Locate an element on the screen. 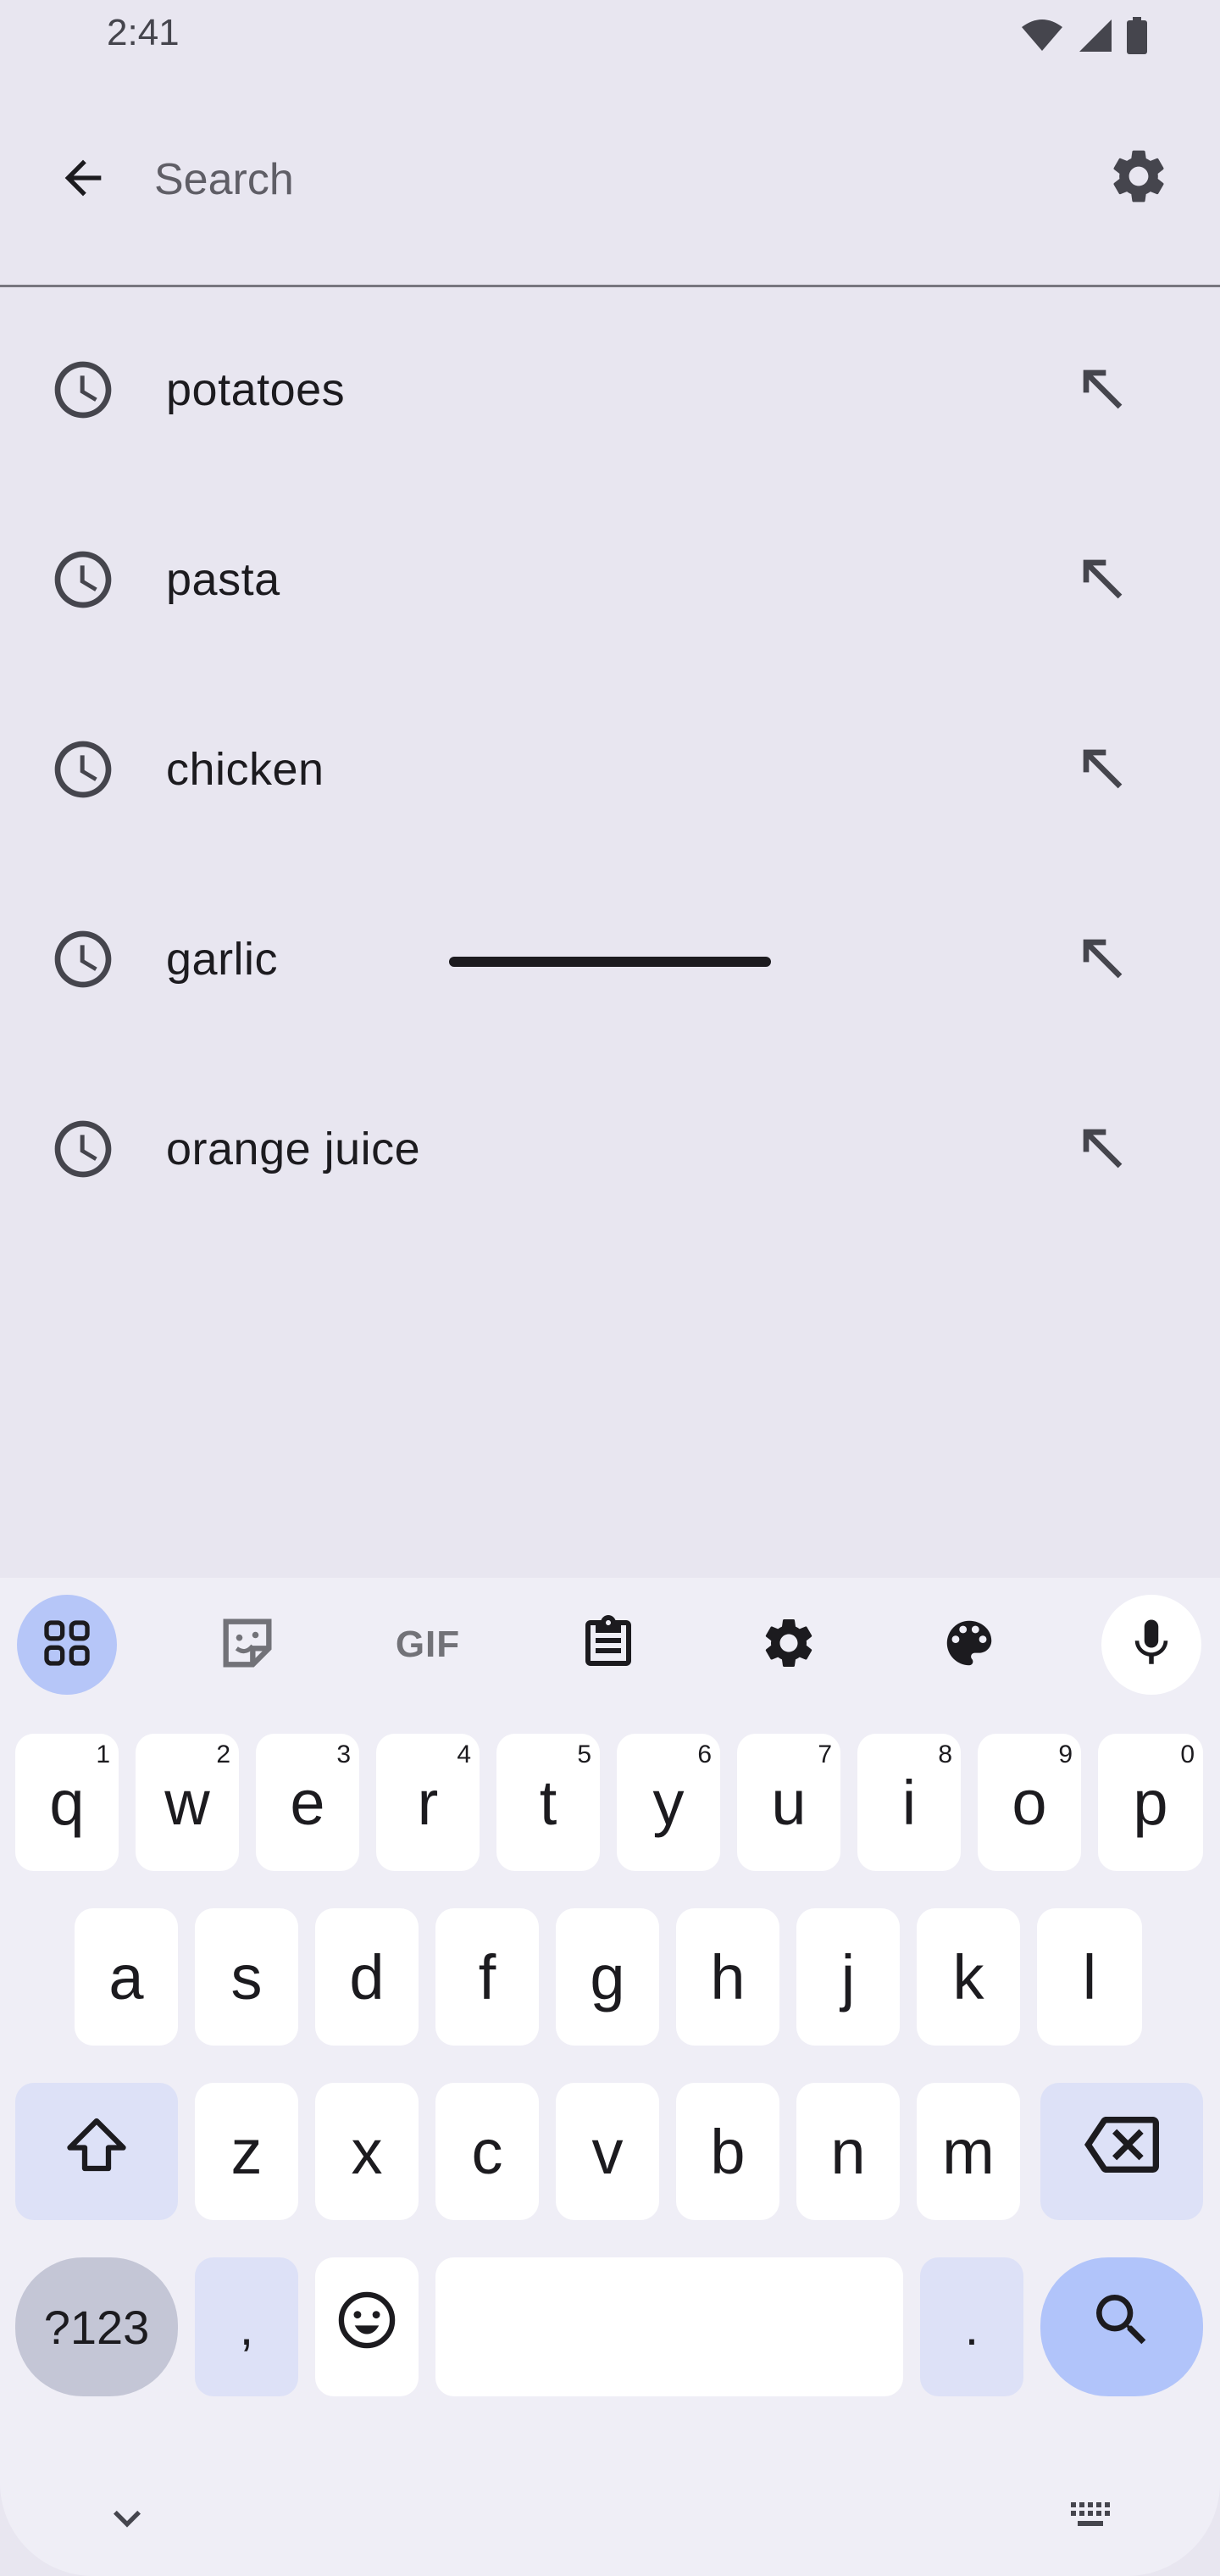 This screenshot has width=1220, height=2576. key-t: t5 is located at coordinates (548, 1803).